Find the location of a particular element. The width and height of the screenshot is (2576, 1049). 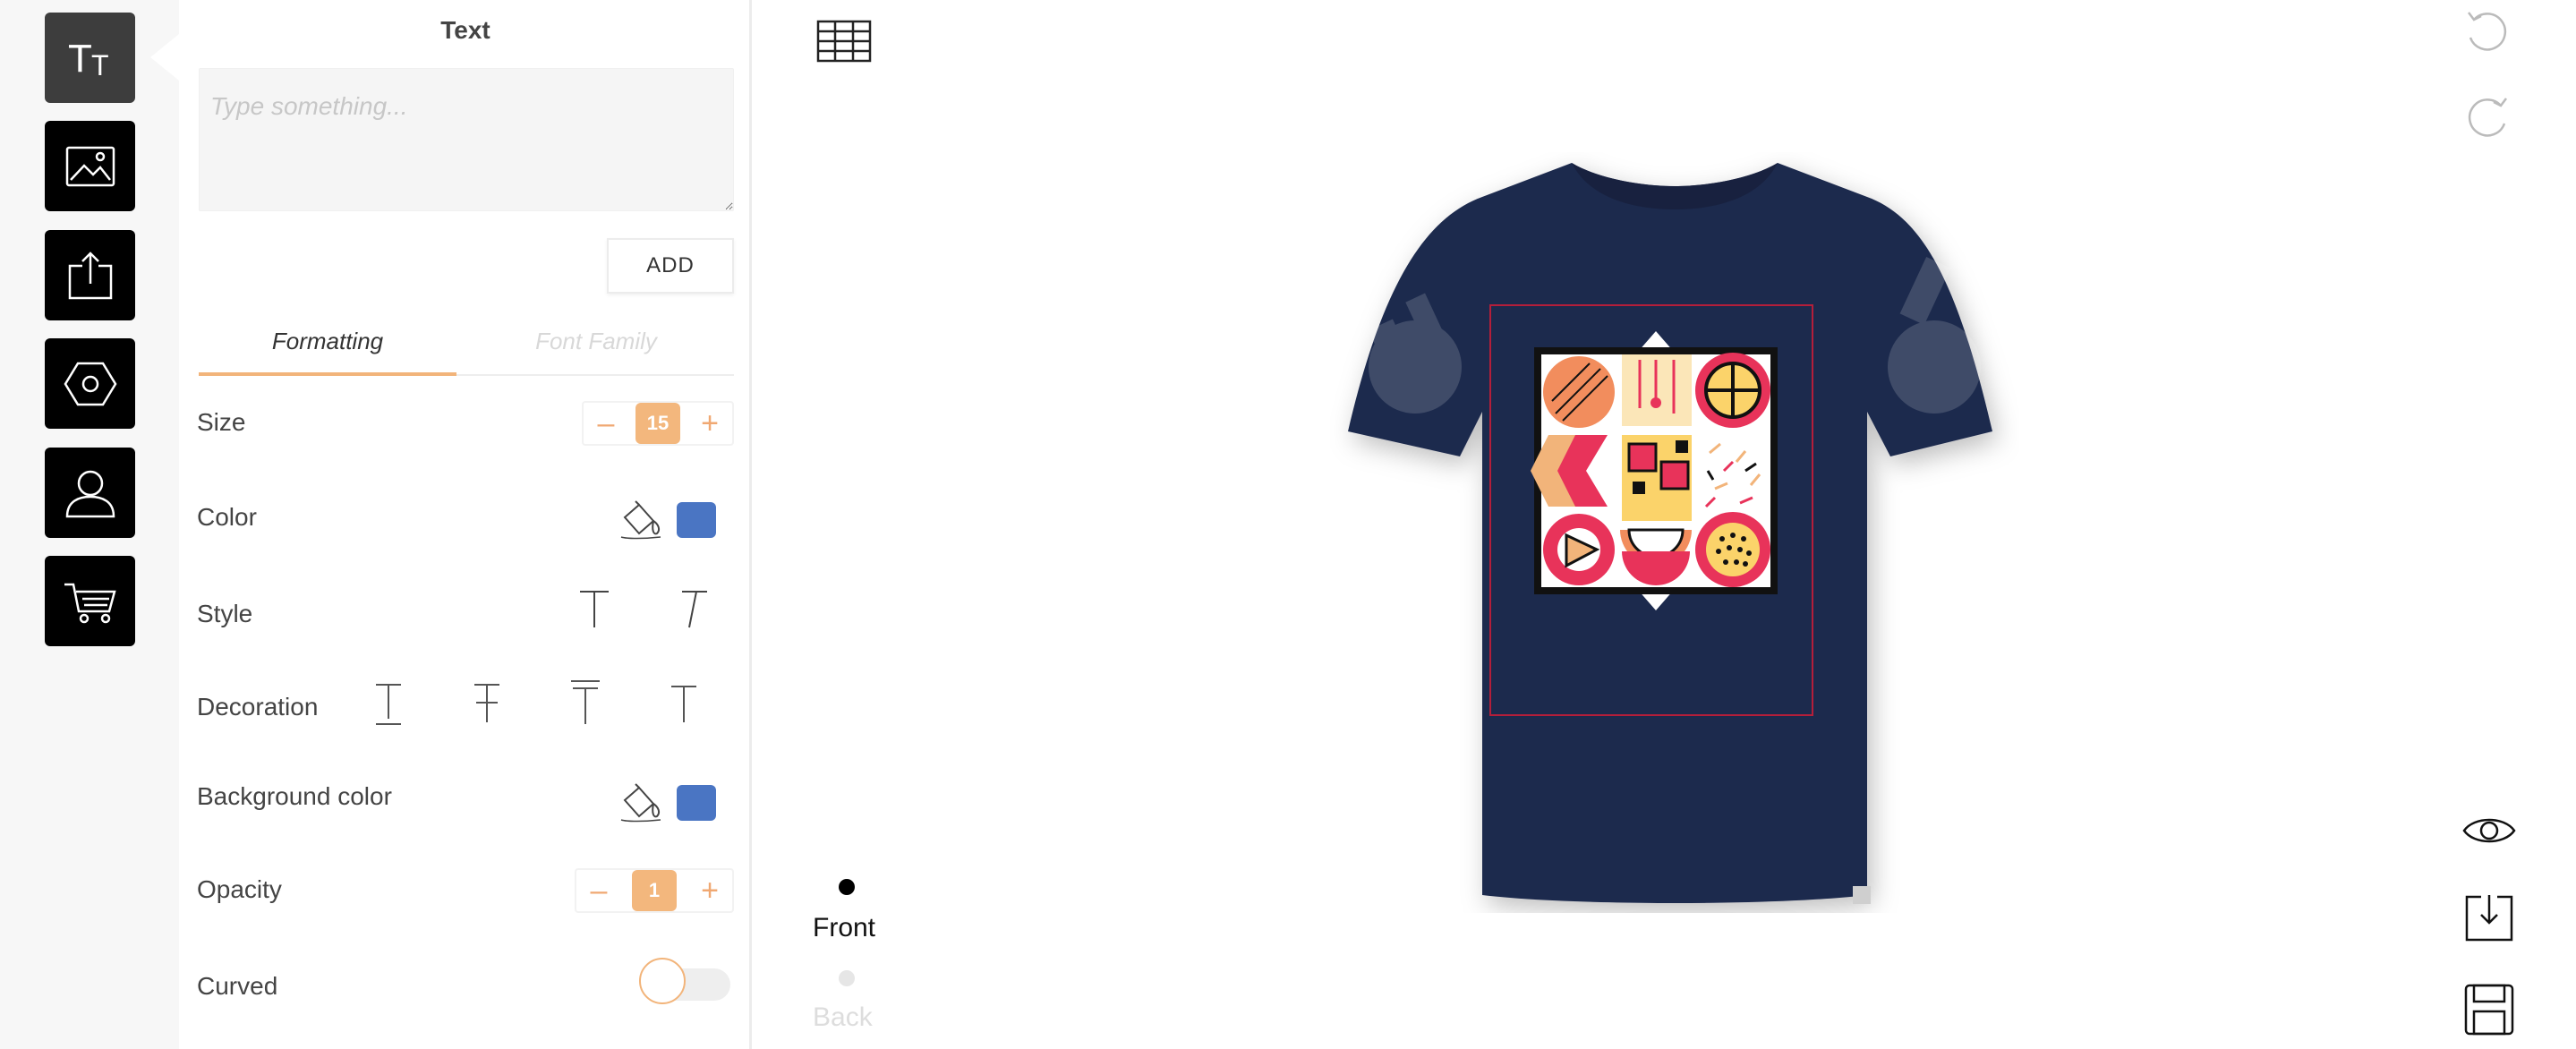

image-tool-button is located at coordinates (90, 166).